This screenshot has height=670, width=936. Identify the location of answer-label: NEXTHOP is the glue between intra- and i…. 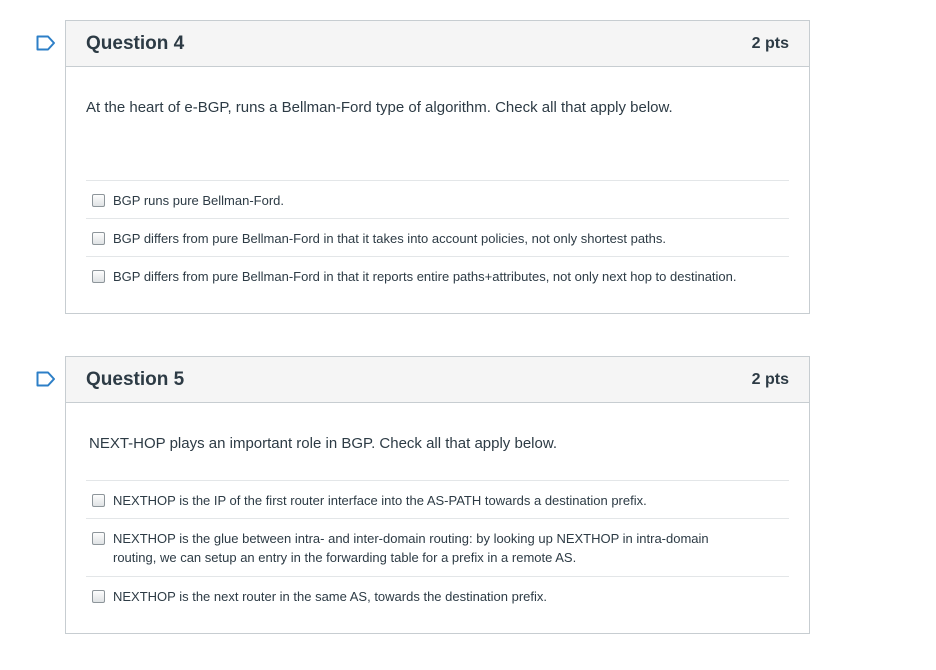
(411, 548).